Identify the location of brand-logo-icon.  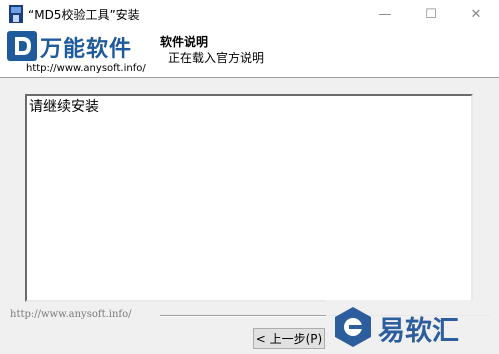
(22, 46).